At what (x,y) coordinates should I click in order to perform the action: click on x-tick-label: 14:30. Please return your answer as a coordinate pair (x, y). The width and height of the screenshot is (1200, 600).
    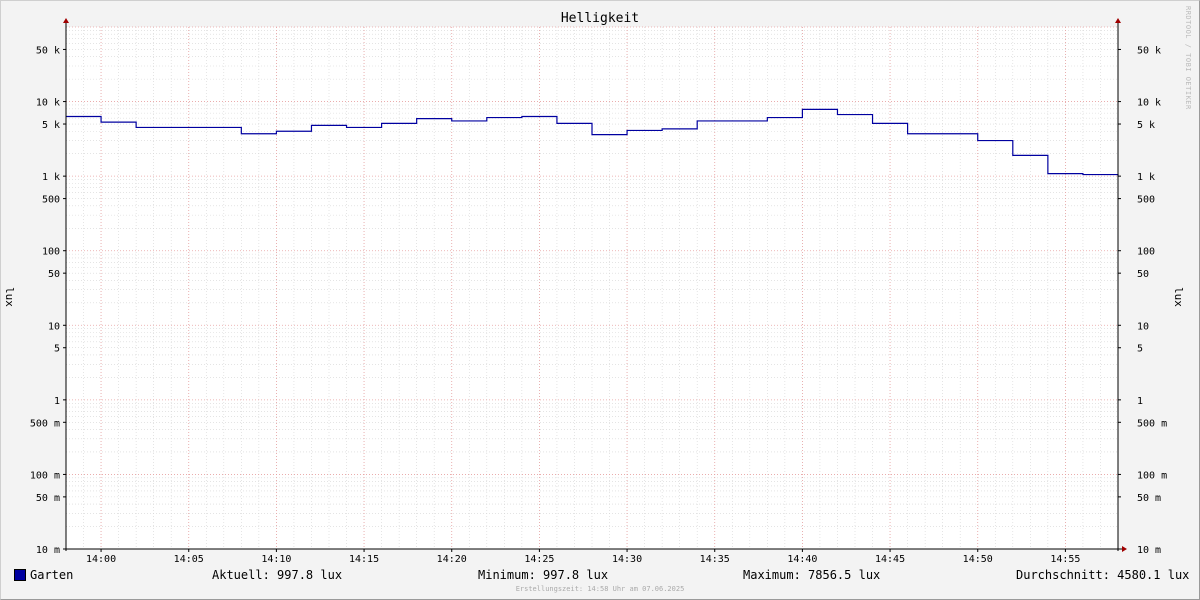
    Looking at the image, I should click on (627, 559).